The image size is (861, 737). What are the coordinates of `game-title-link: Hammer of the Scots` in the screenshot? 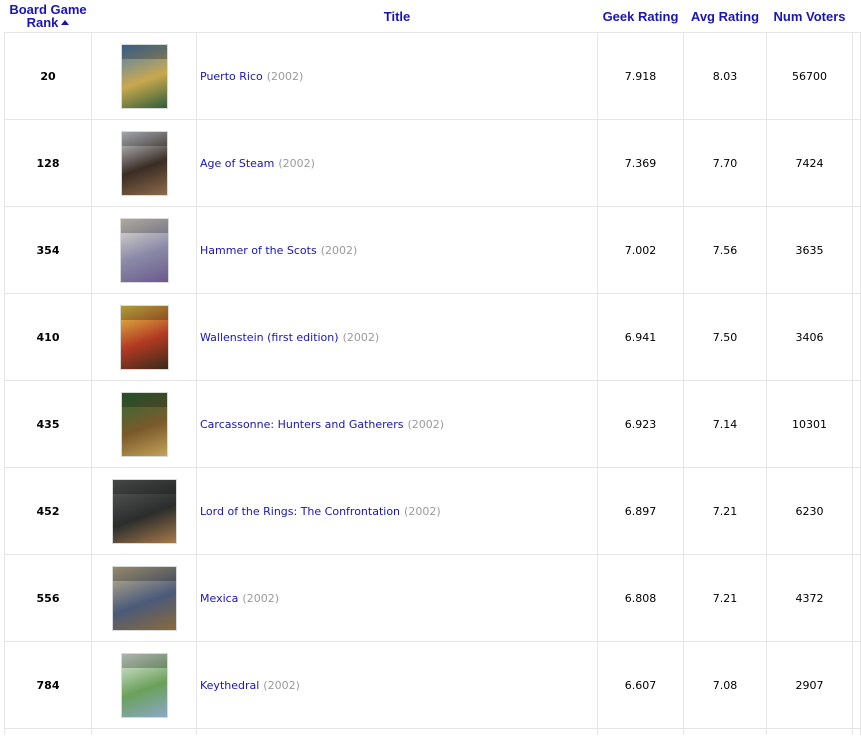 It's located at (258, 250).